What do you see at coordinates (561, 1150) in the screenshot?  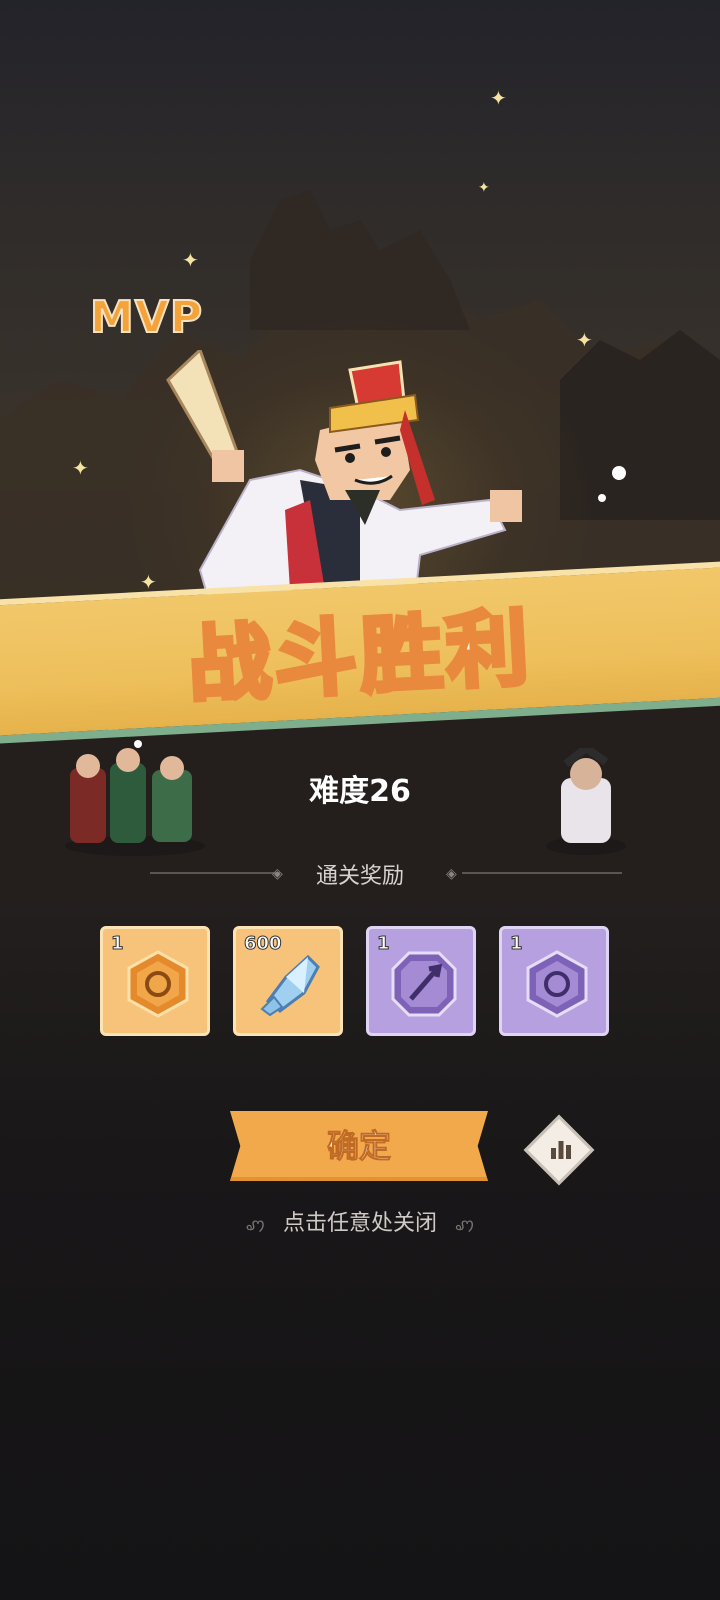 I see `bar-chart-icon` at bounding box center [561, 1150].